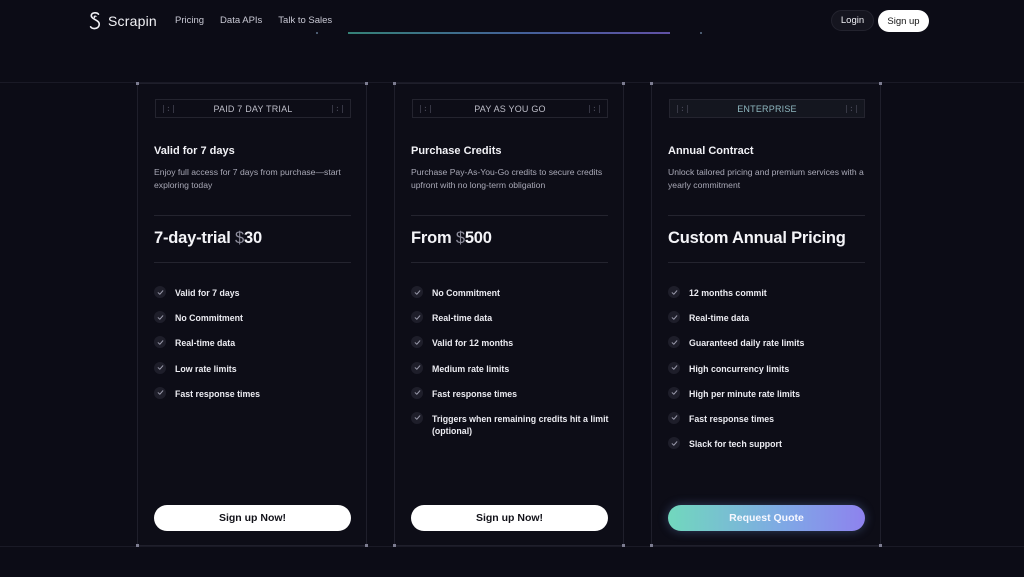  What do you see at coordinates (903, 21) in the screenshot?
I see `signup-button: Sign up` at bounding box center [903, 21].